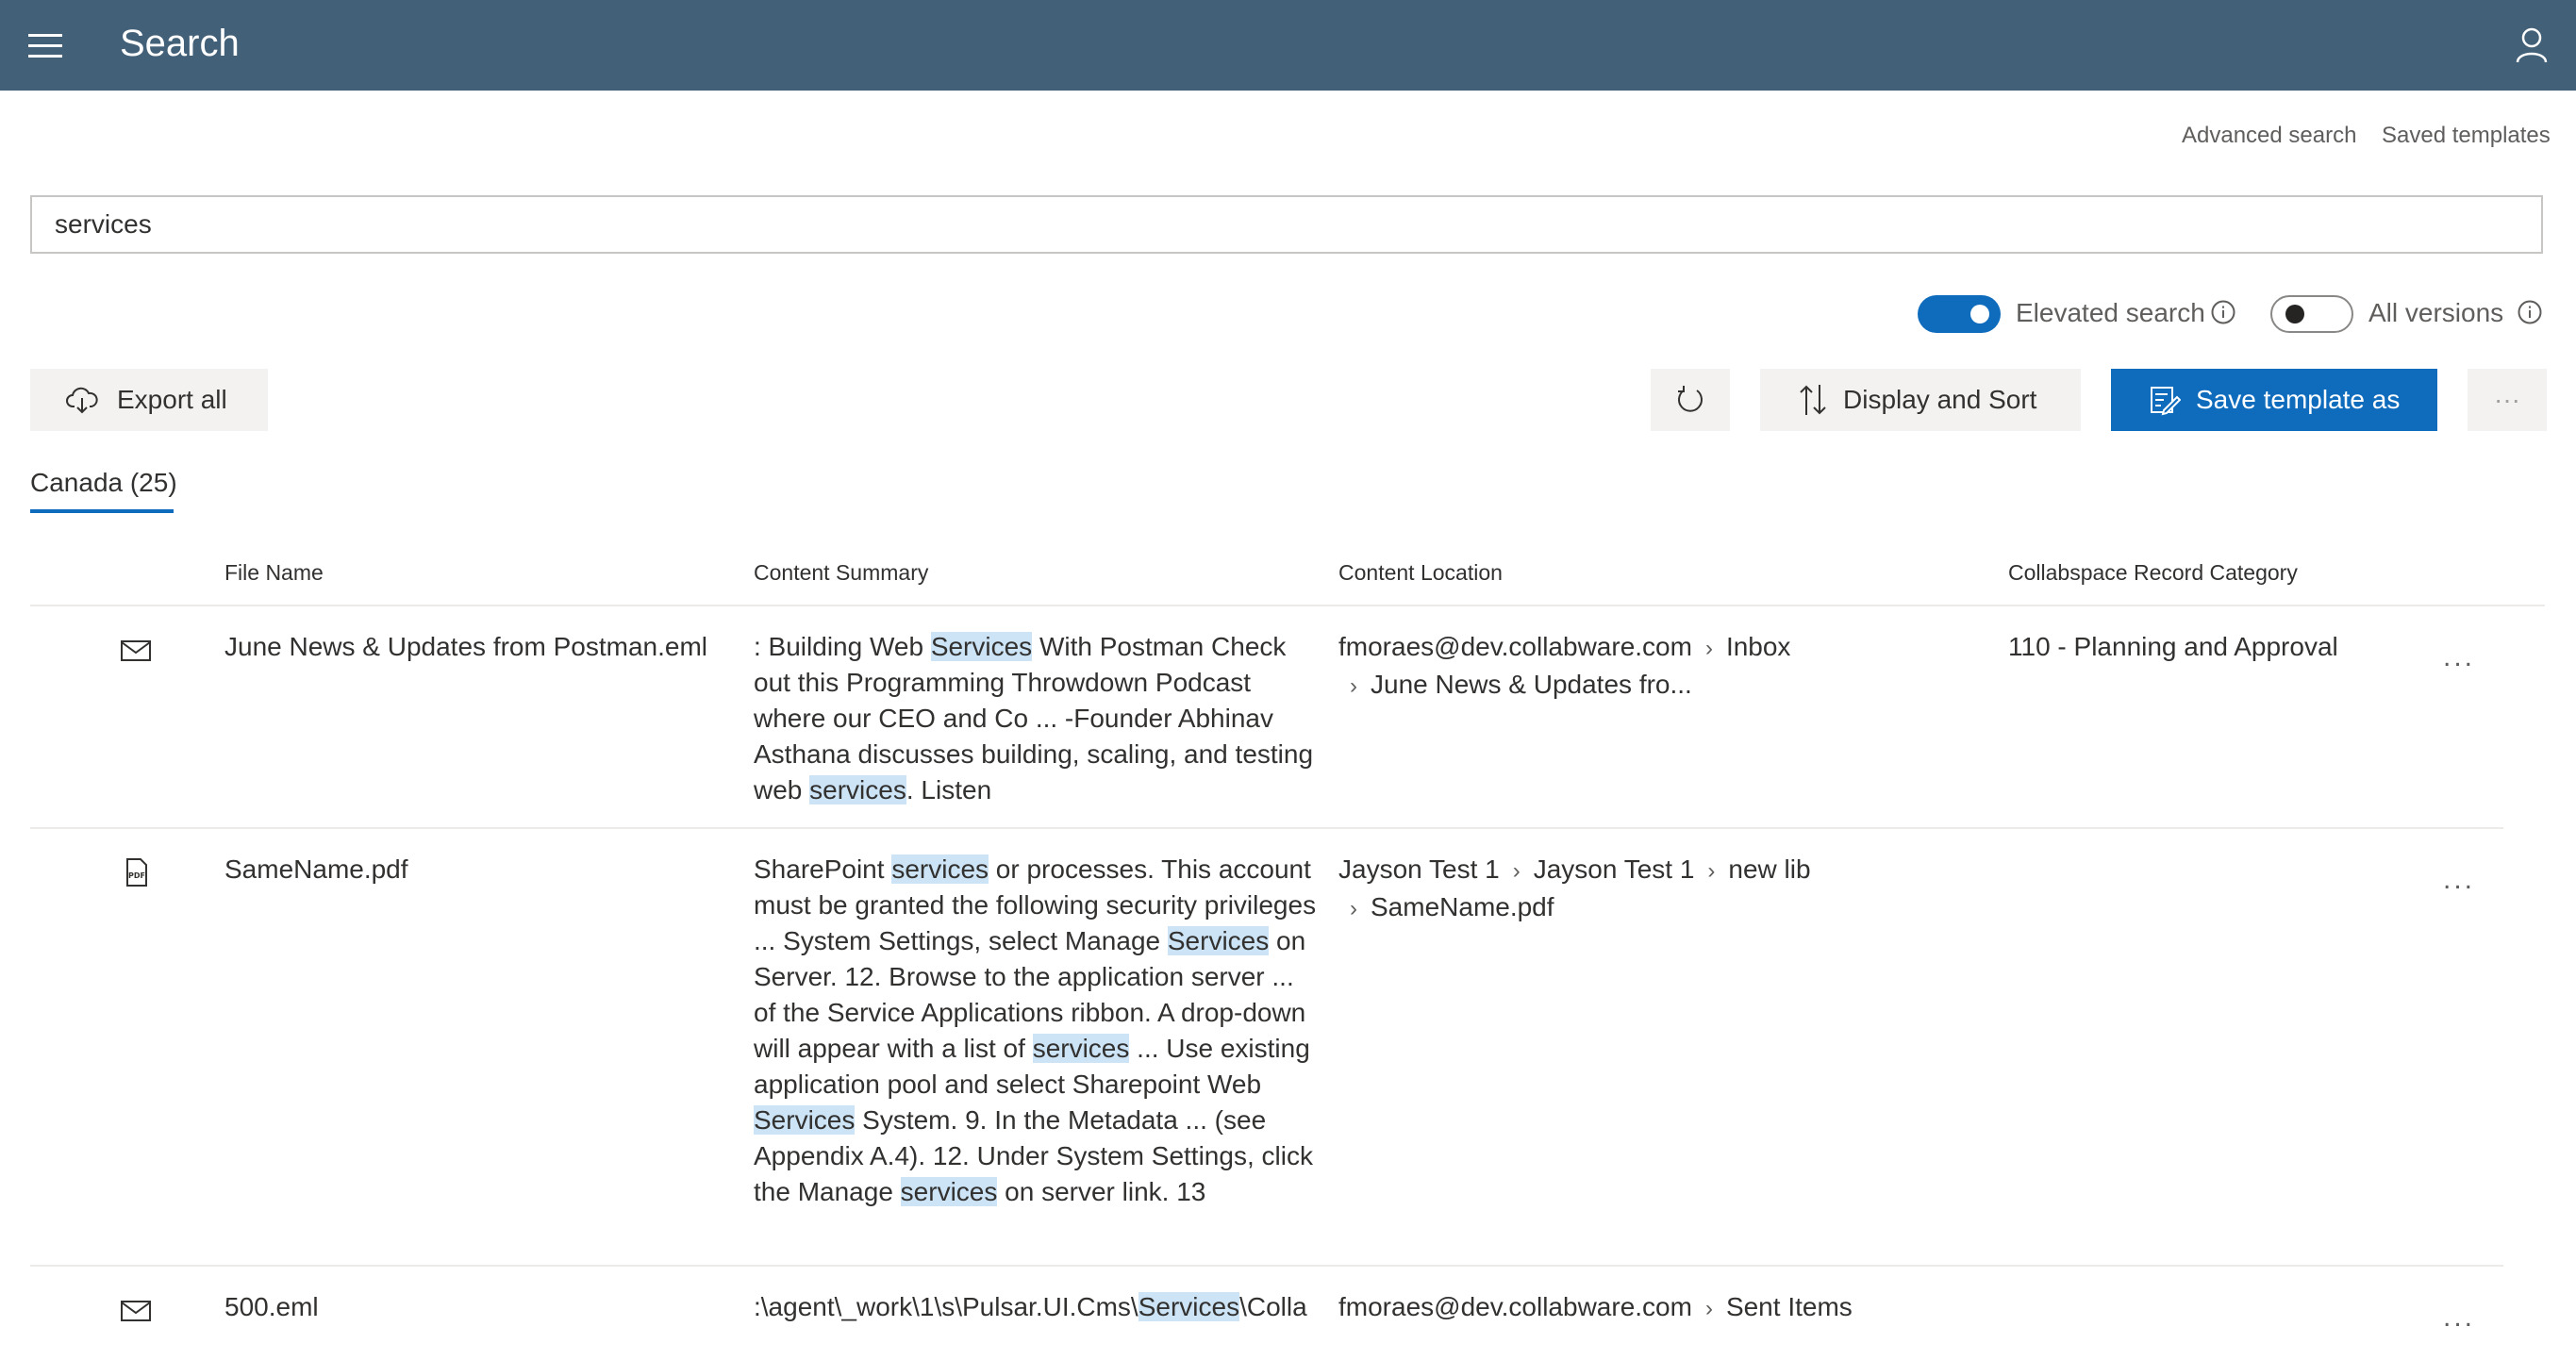 The width and height of the screenshot is (2576, 1360). Describe the element at coordinates (1758, 646) in the screenshot. I see `location-segment: Inbox` at that location.